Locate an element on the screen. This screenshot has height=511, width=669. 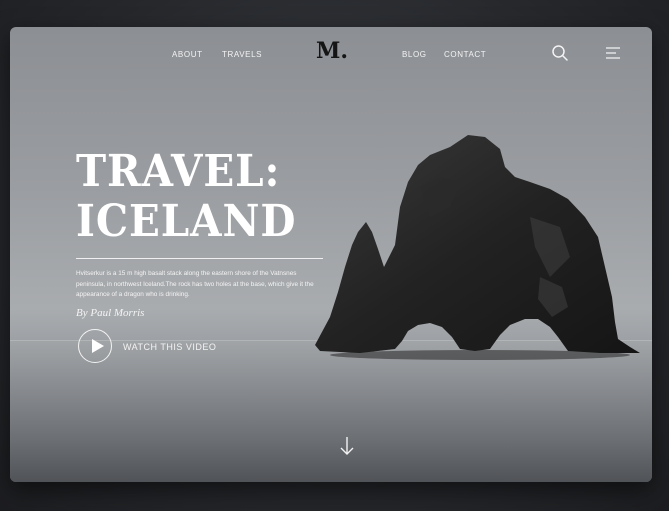
page-title: TRAVEL: ICELAND is located at coordinates (186, 197).